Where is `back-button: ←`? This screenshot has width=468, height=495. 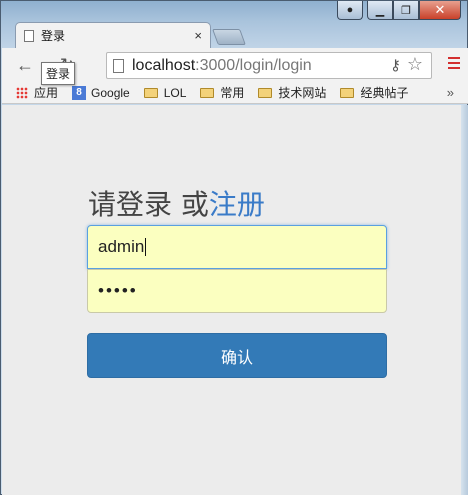 back-button: ← is located at coordinates (25, 65).